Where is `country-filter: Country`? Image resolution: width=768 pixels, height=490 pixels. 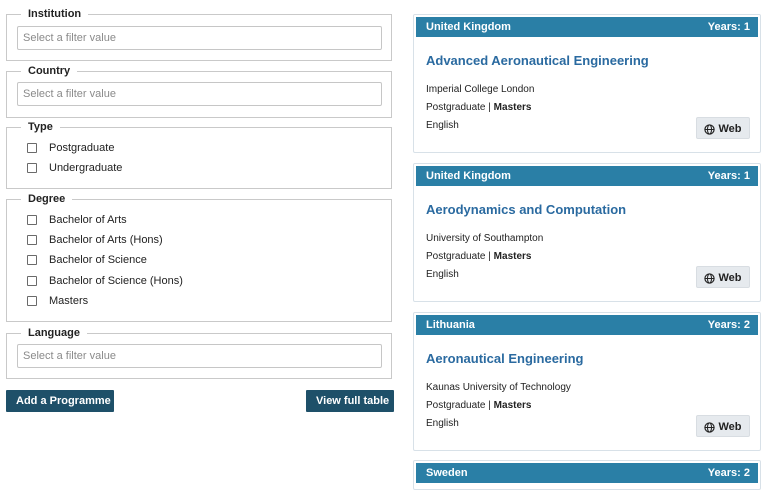
country-filter: Country is located at coordinates (199, 94).